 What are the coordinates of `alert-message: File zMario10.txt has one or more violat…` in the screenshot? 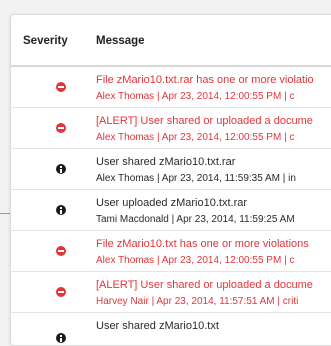 It's located at (202, 244).